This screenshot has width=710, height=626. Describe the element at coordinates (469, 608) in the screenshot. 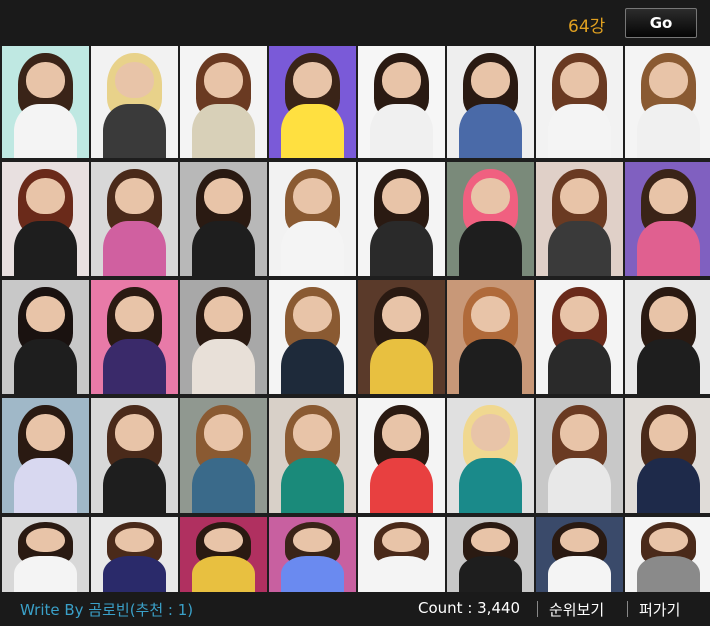

I see `vote-count: Count : 3,440` at that location.